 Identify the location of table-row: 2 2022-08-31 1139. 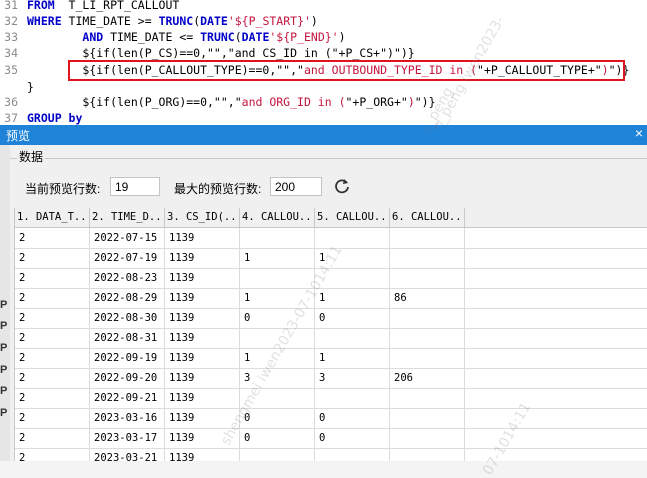
(331, 338).